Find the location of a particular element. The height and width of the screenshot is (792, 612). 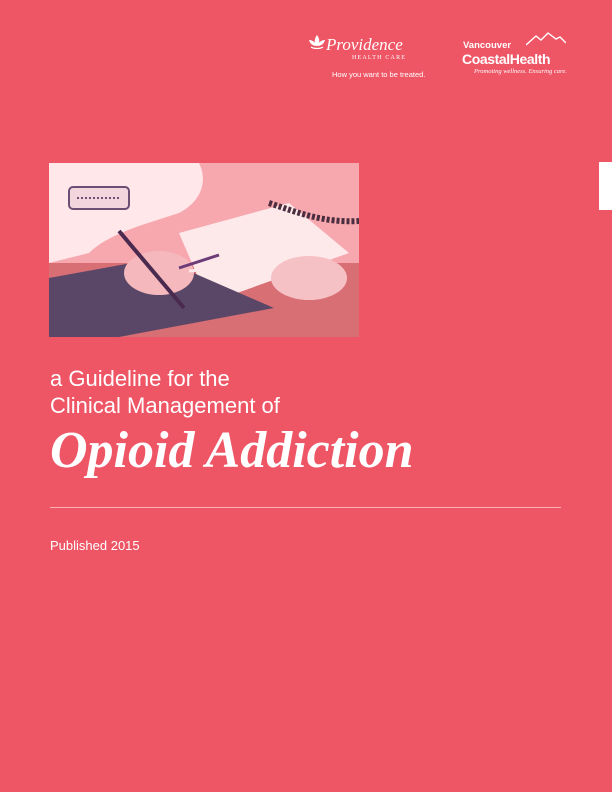

providence-tagline: How you want to be treated. is located at coordinates (379, 74).